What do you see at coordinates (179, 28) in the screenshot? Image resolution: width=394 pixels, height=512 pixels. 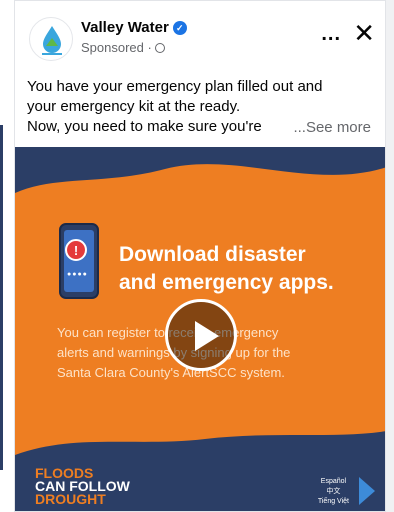 I see `verified-badge-icon: ✓` at bounding box center [179, 28].